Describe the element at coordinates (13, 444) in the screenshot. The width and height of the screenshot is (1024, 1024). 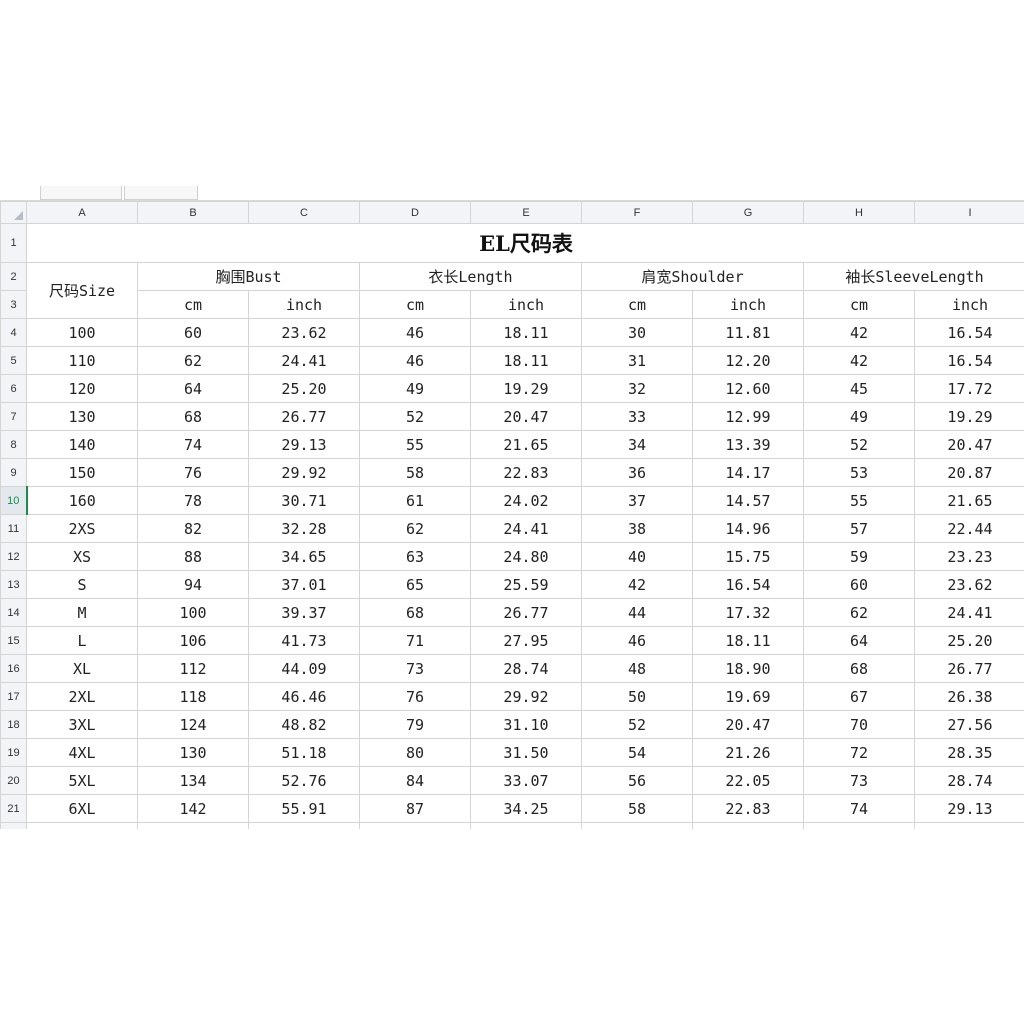
I see `row-header: 8` at that location.